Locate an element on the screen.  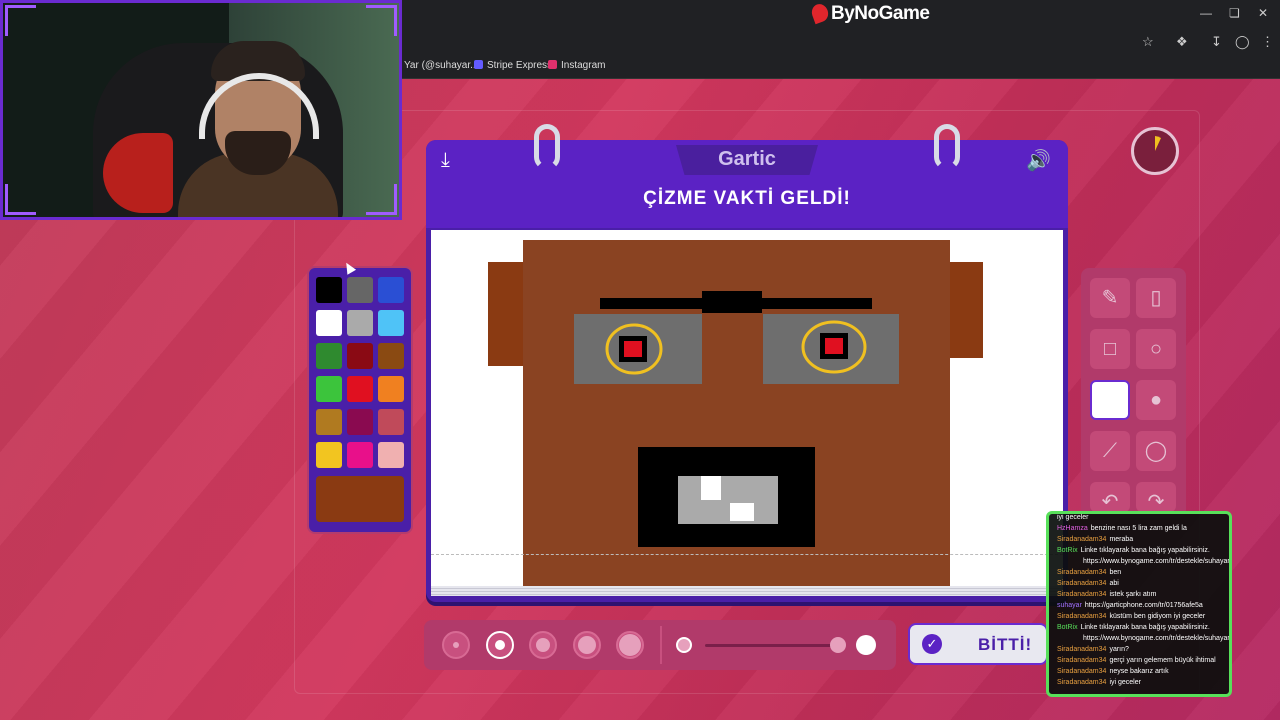
left-pupil is located at coordinates (633, 349).